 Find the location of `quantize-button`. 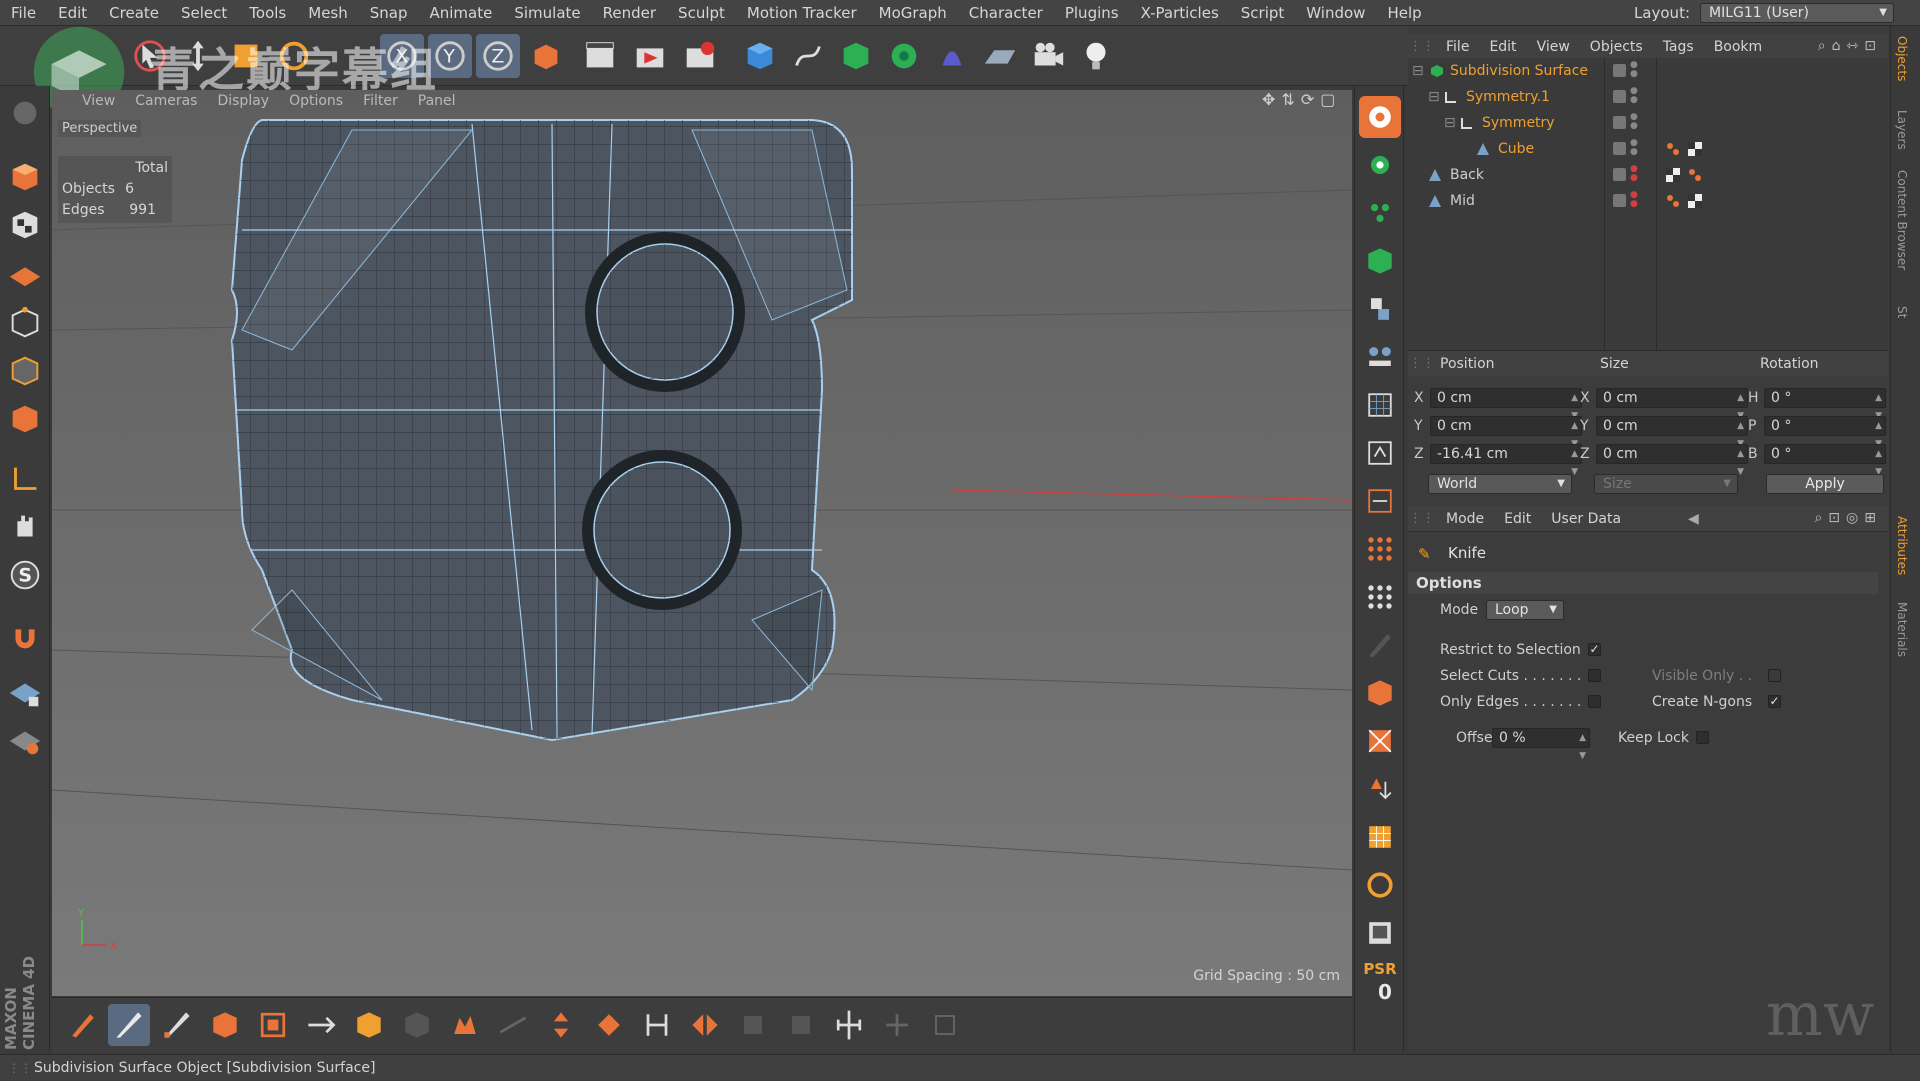

quantize-button is located at coordinates (1380, 261).